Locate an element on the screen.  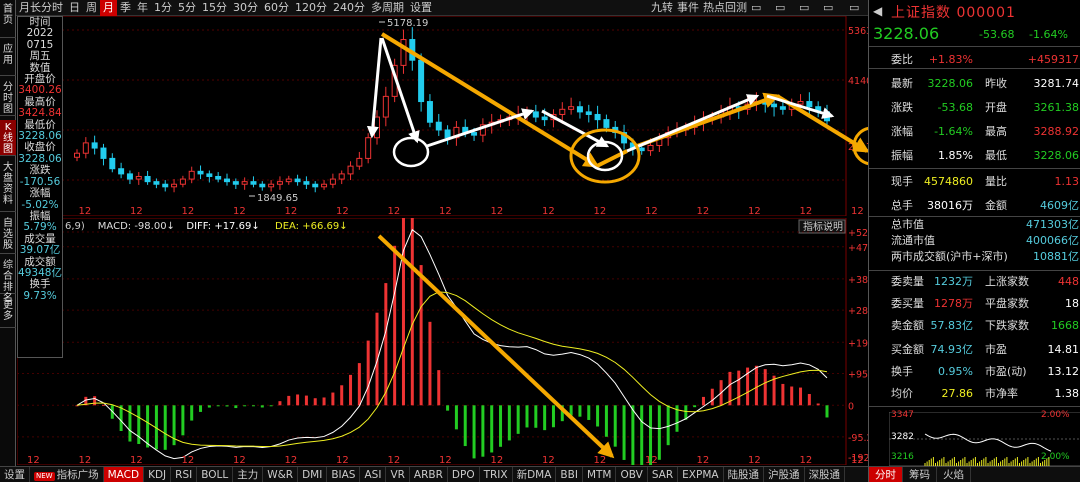
indicator-tab: RSI is located at coordinates (184, 474).